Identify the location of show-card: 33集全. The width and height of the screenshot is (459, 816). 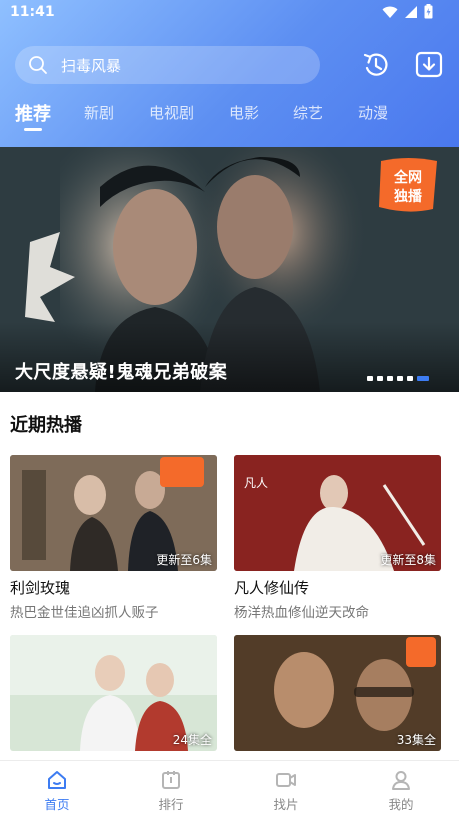
(337, 693).